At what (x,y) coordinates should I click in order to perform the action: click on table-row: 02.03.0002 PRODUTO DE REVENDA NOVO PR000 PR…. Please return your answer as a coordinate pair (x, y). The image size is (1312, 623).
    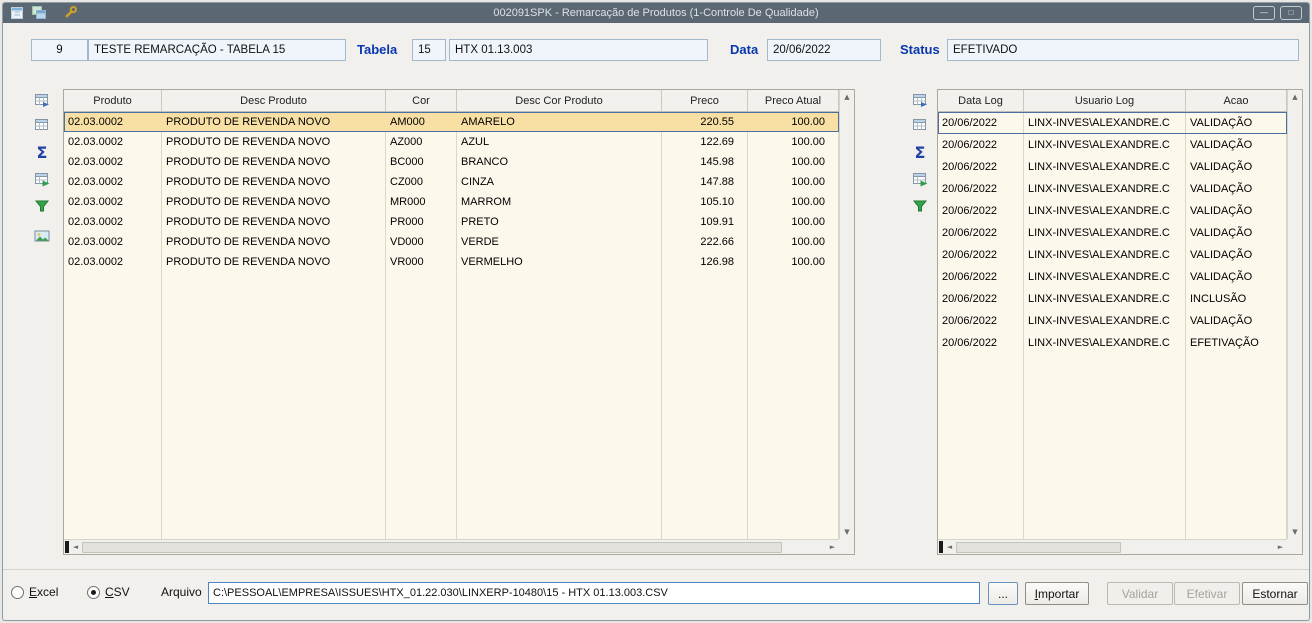
    Looking at the image, I should click on (451, 222).